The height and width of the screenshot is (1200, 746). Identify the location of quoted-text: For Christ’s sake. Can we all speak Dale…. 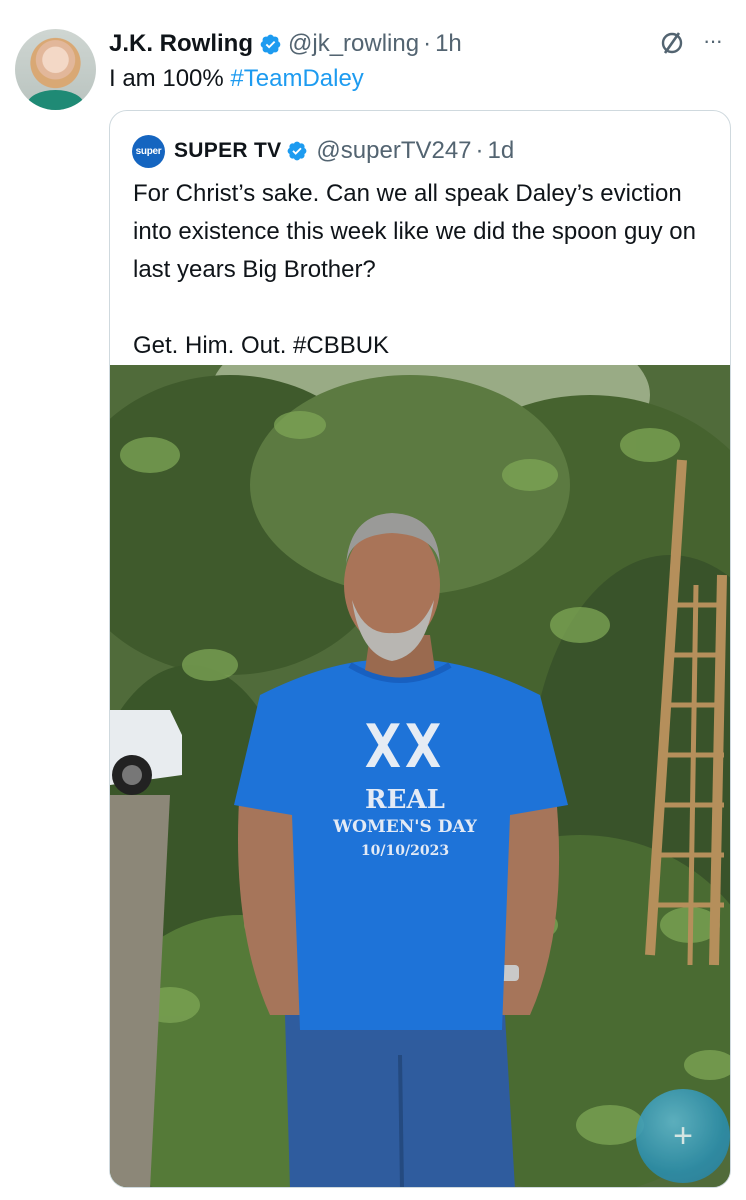
(415, 269).